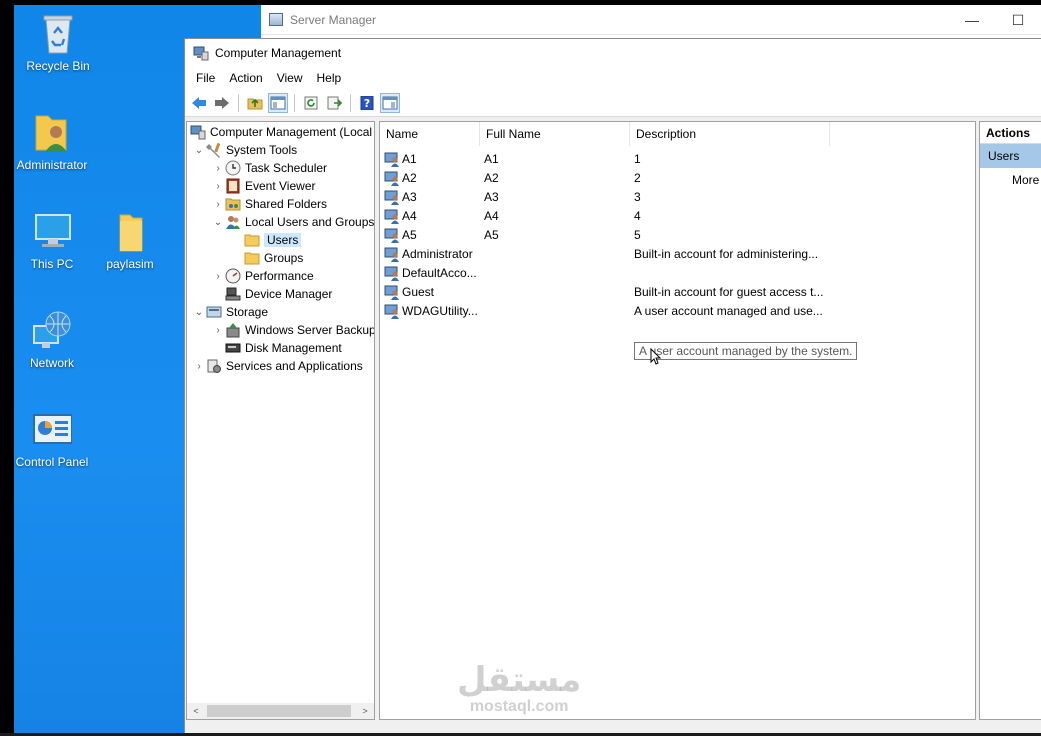  Describe the element at coordinates (418, 291) in the screenshot. I see `cell-name: Guest` at that location.